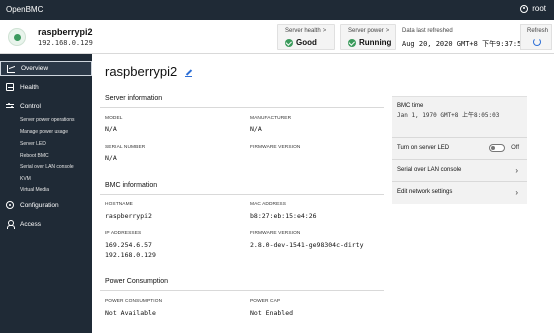 The width and height of the screenshot is (554, 333). What do you see at coordinates (134, 301) in the screenshot?
I see `power-consumption-label: POWER CONSUMPTION` at bounding box center [134, 301].